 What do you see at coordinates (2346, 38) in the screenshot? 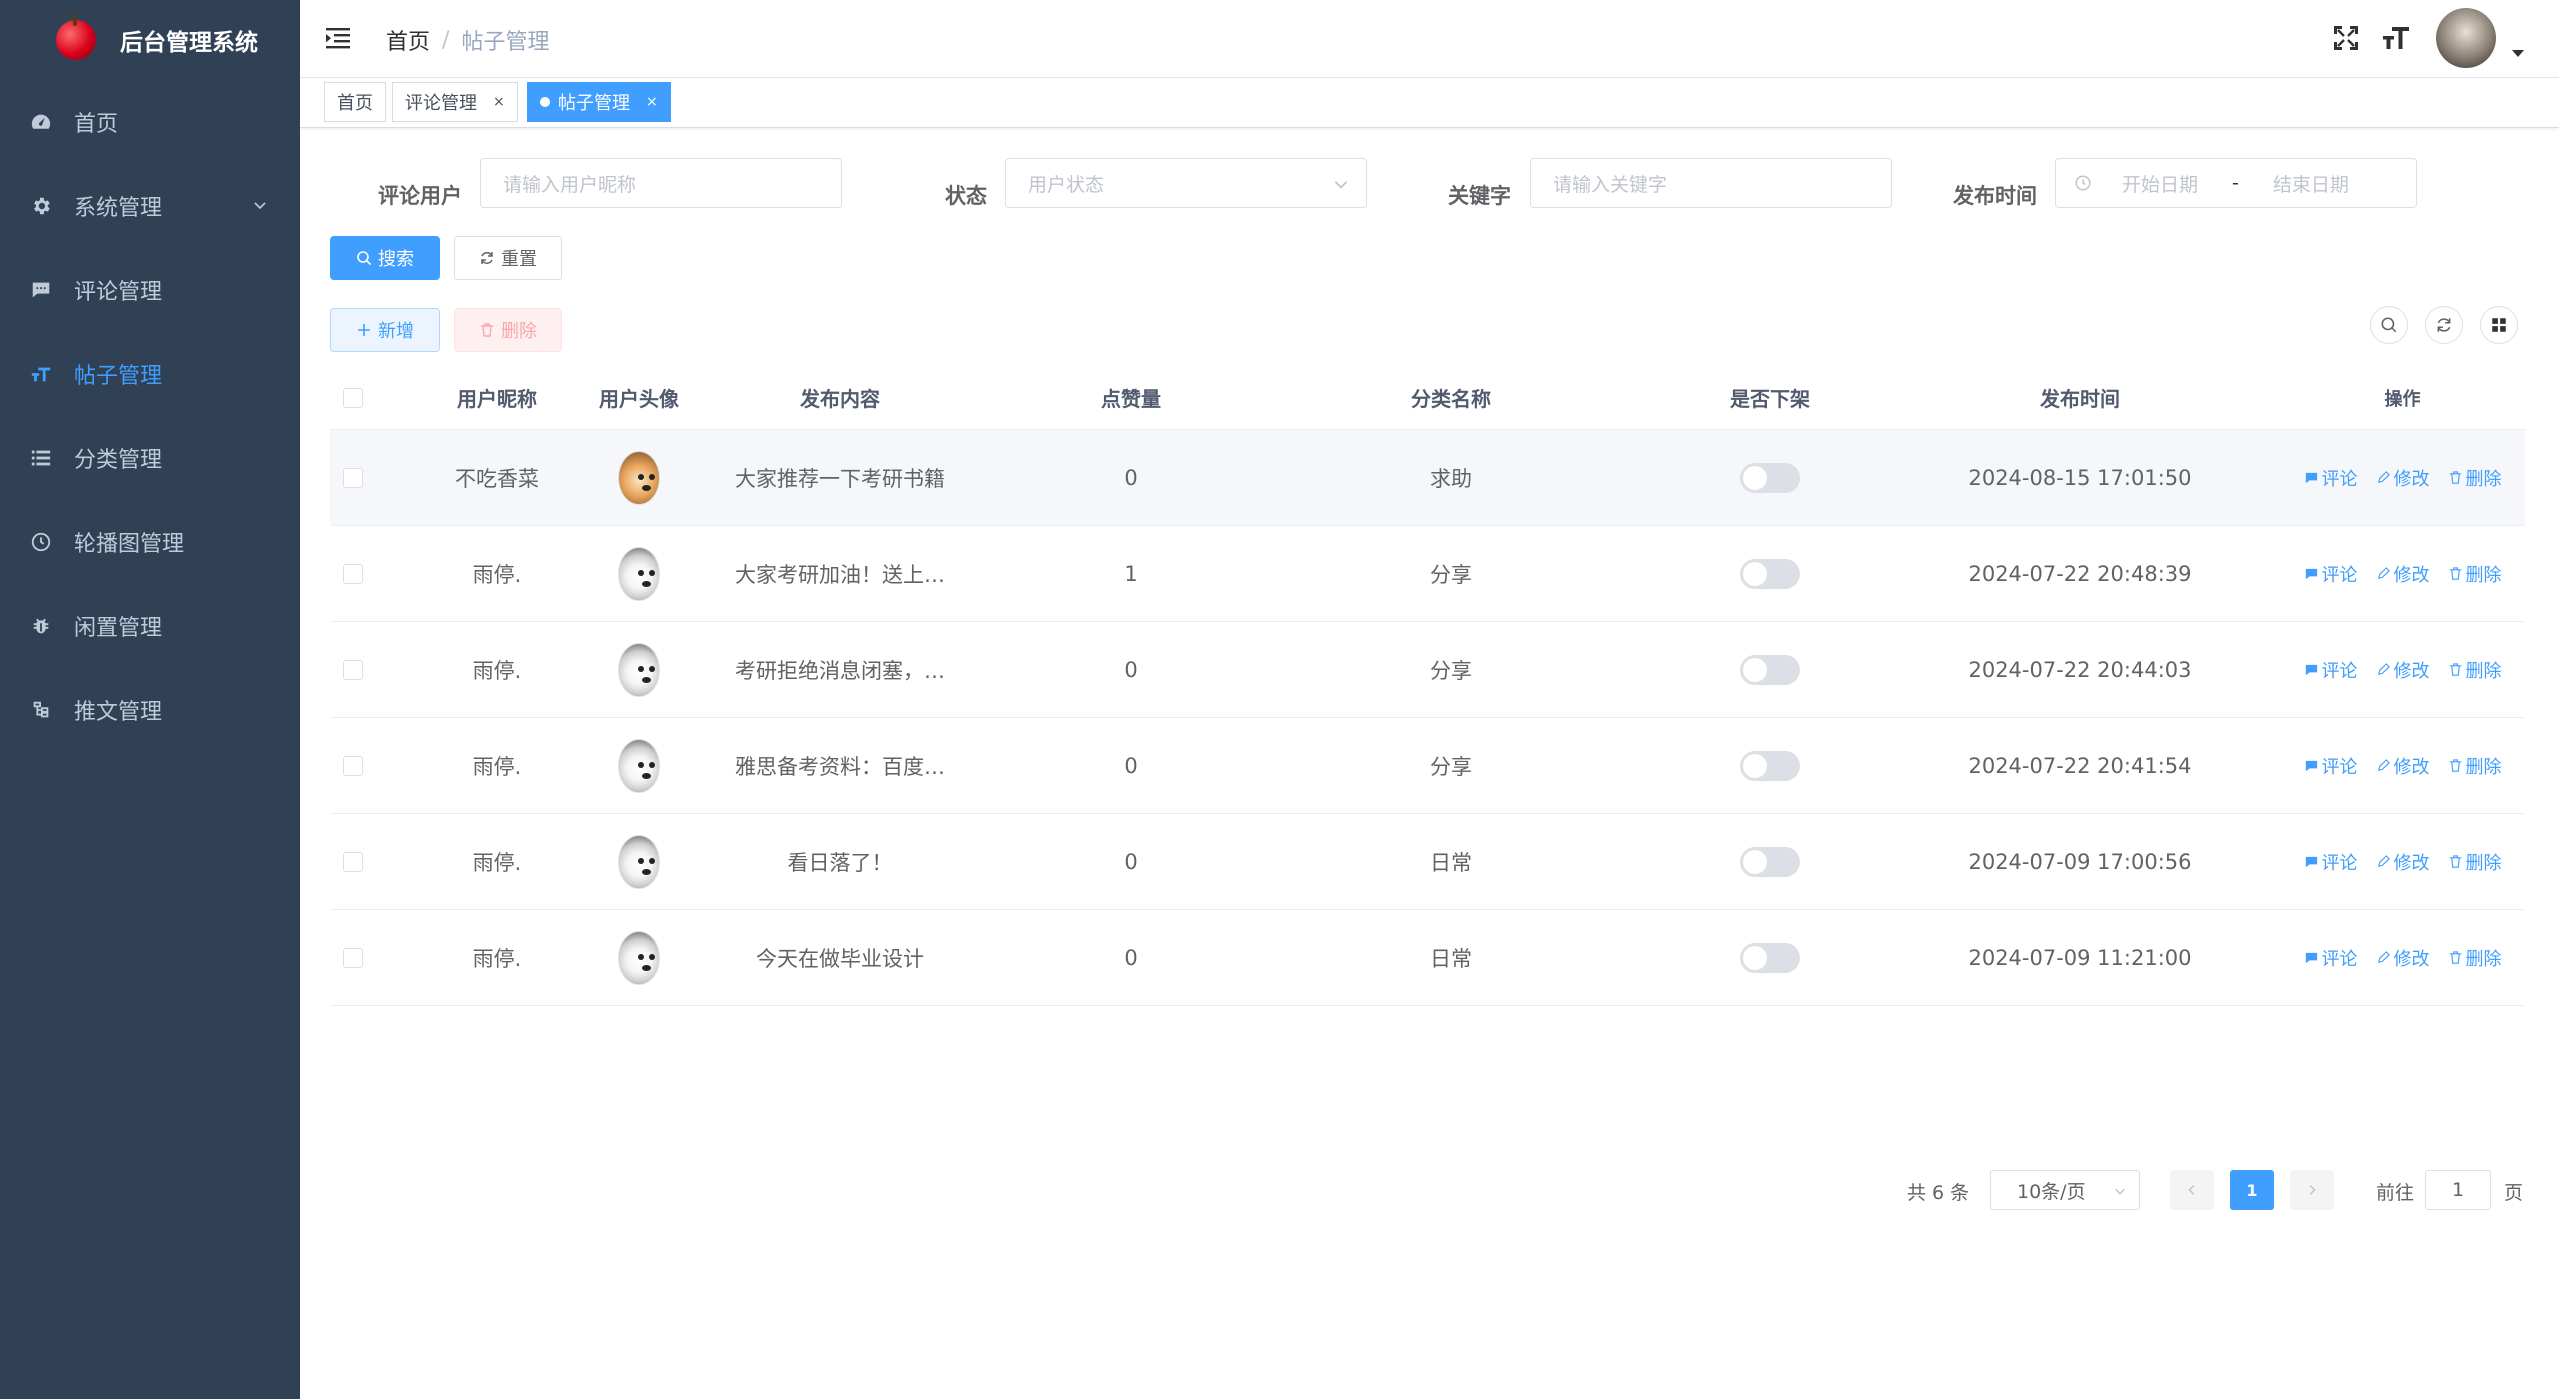
I see `fullscreen-icon` at bounding box center [2346, 38].